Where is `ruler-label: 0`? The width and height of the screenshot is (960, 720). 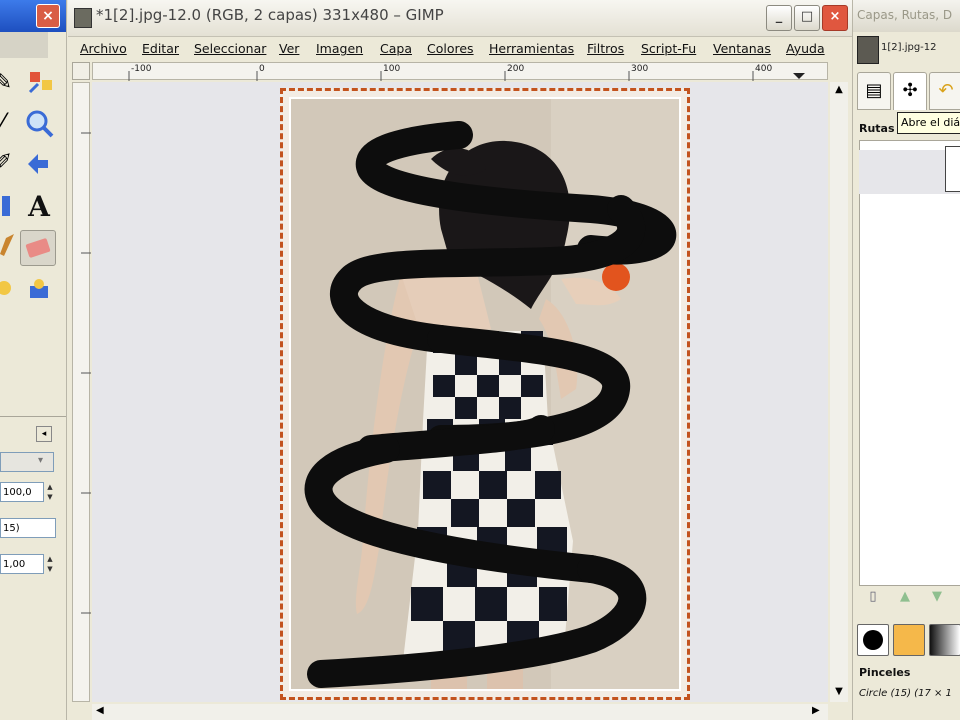 ruler-label: 0 is located at coordinates (262, 69).